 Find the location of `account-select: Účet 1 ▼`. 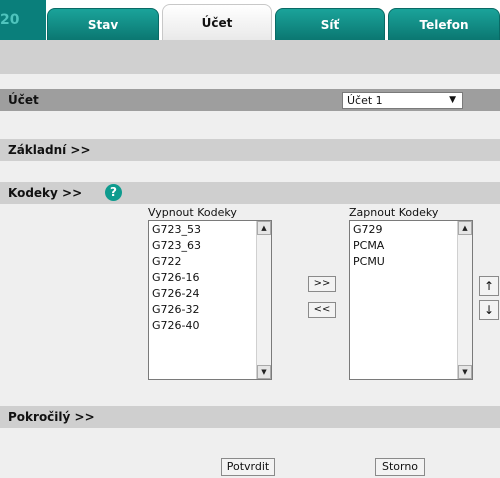

account-select: Účet 1 ▼ is located at coordinates (402, 100).